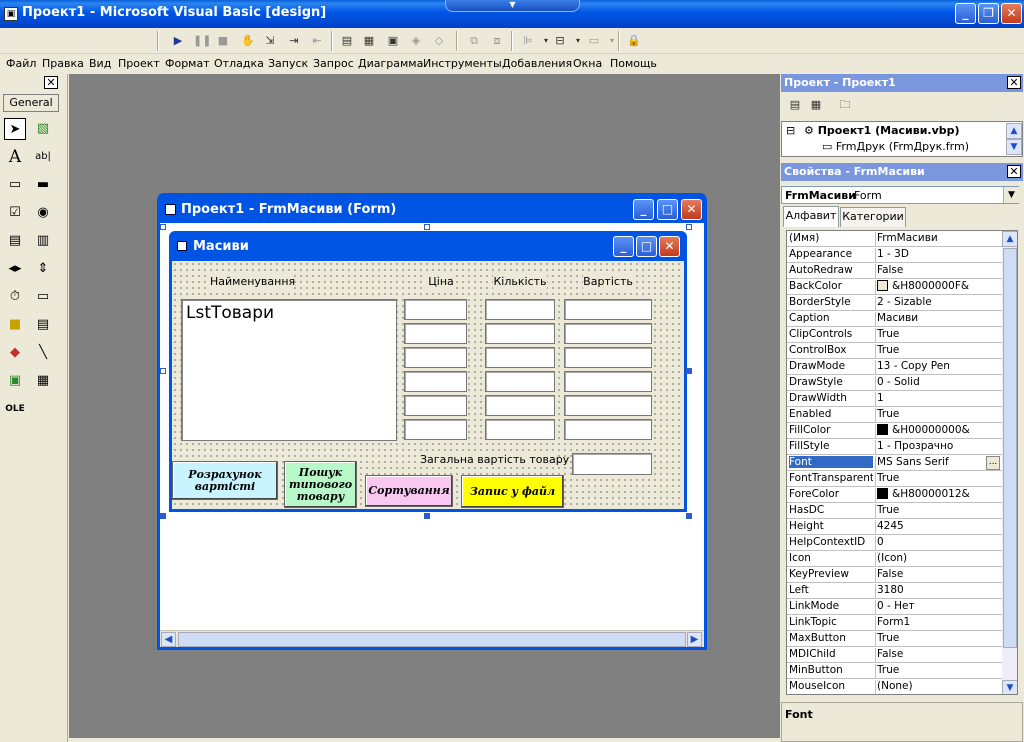  I want to click on property-value: 0, so click(937, 543).